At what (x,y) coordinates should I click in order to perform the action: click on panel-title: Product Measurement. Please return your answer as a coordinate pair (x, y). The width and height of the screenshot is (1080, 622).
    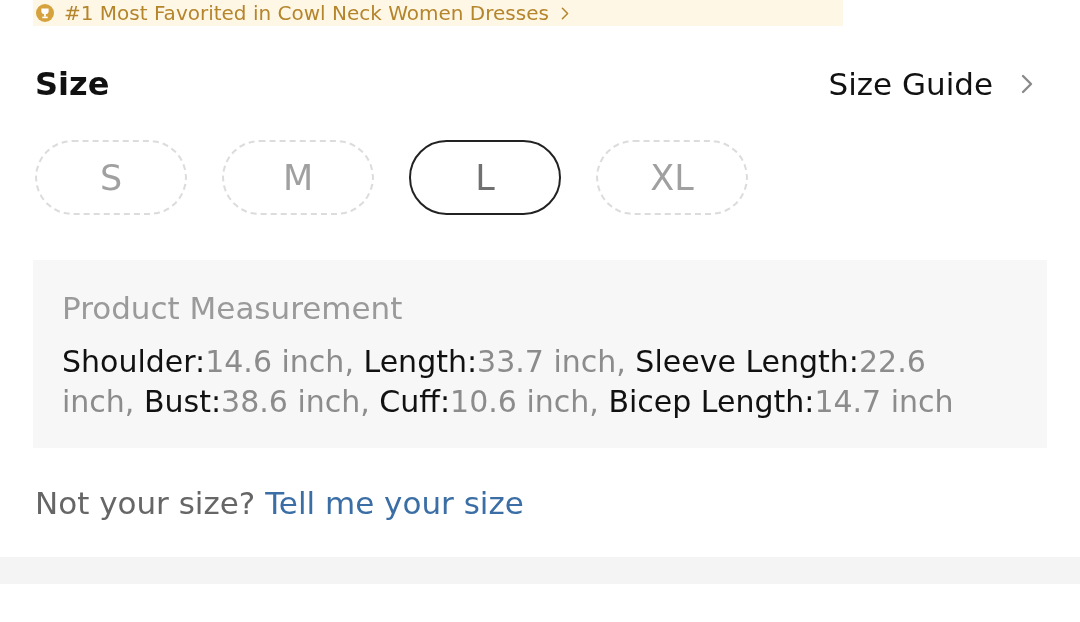
    Looking at the image, I should click on (233, 308).